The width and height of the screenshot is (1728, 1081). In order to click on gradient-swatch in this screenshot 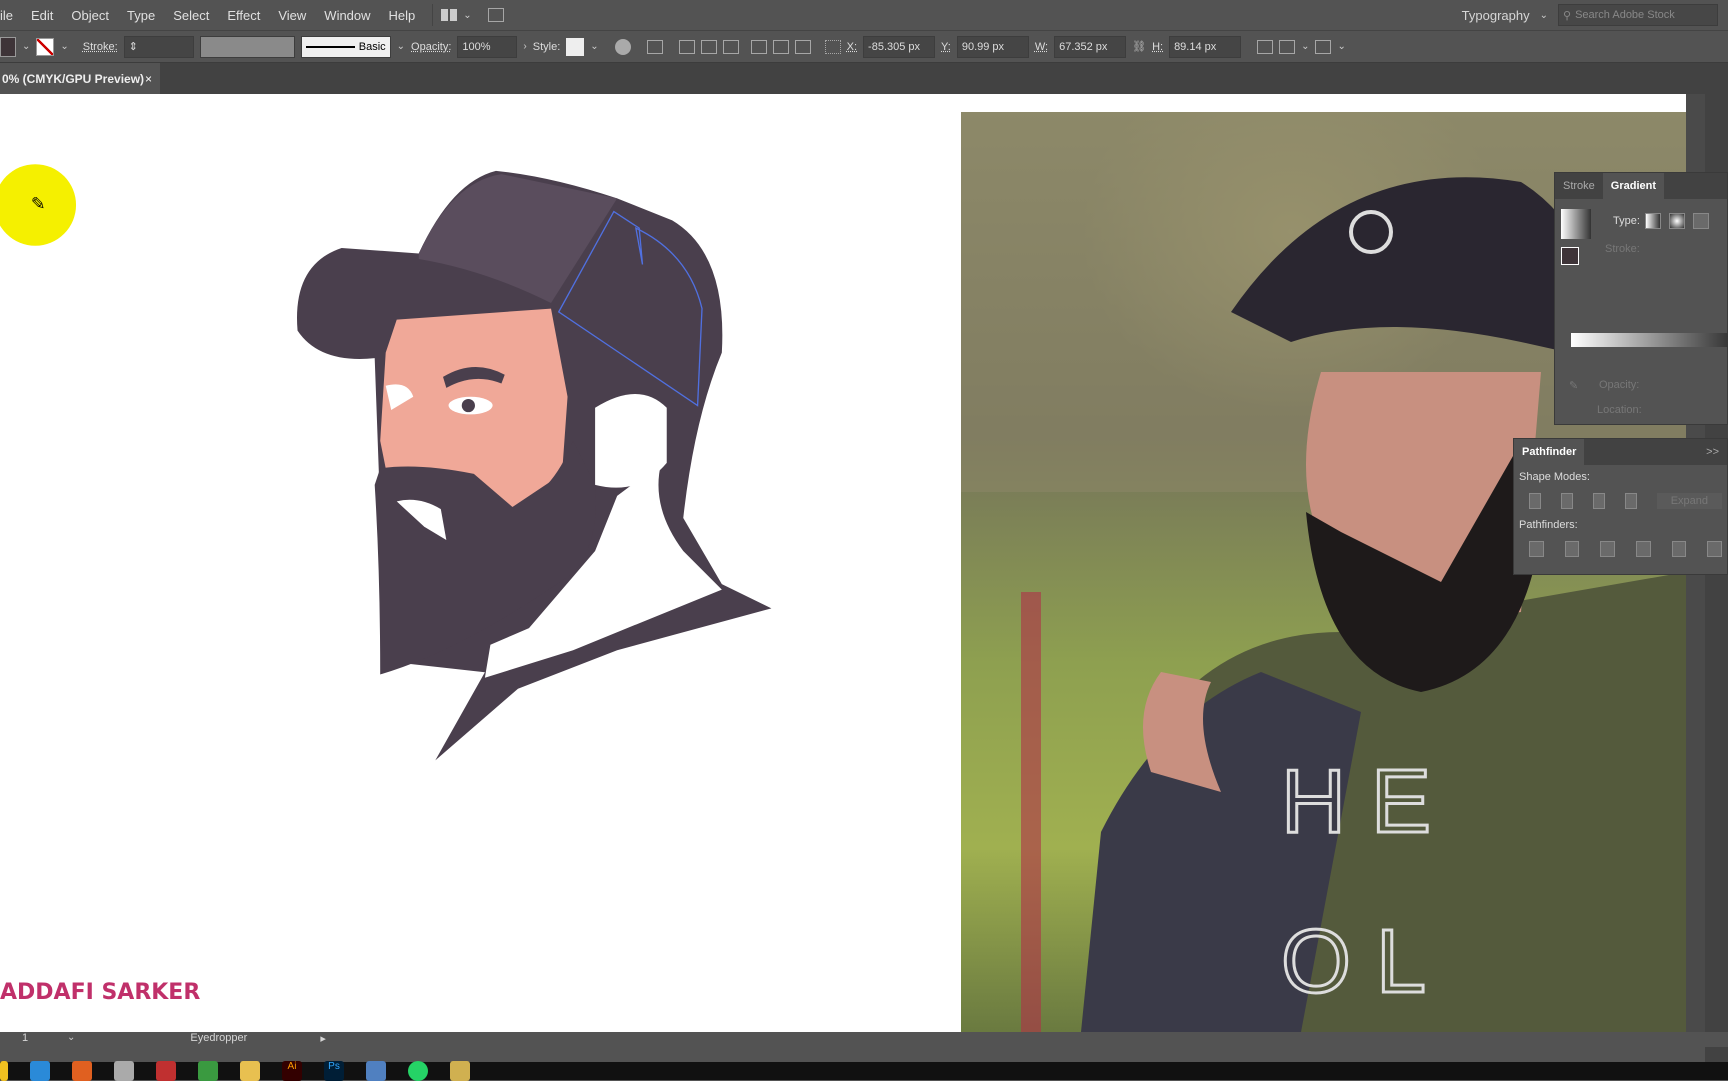, I will do `click(1576, 224)`.